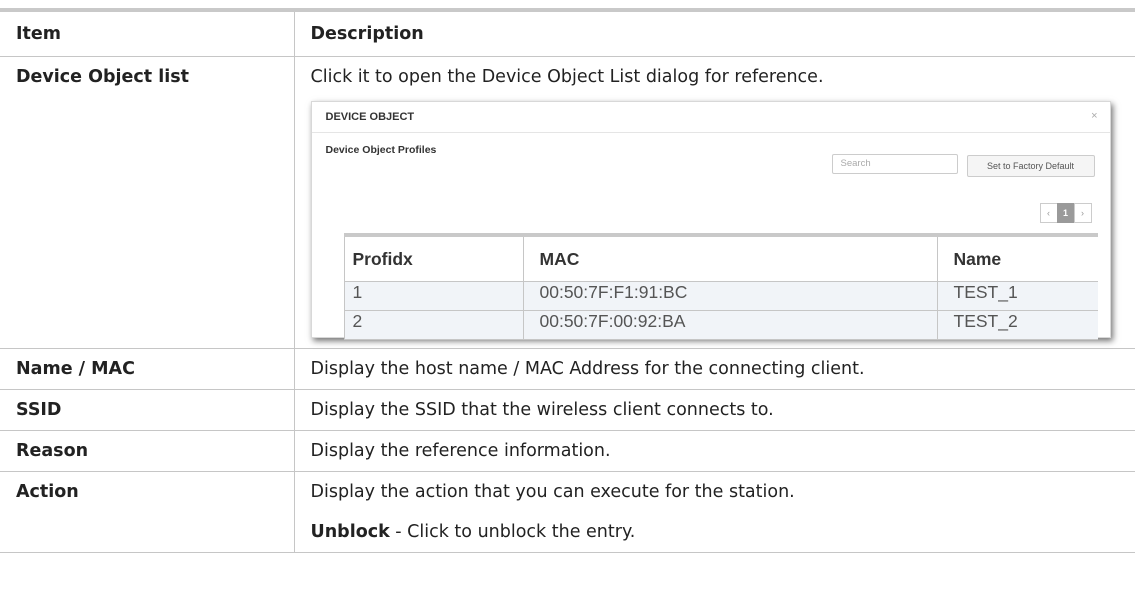  I want to click on factory-default-button: Set to Factory Default, so click(1030, 166).